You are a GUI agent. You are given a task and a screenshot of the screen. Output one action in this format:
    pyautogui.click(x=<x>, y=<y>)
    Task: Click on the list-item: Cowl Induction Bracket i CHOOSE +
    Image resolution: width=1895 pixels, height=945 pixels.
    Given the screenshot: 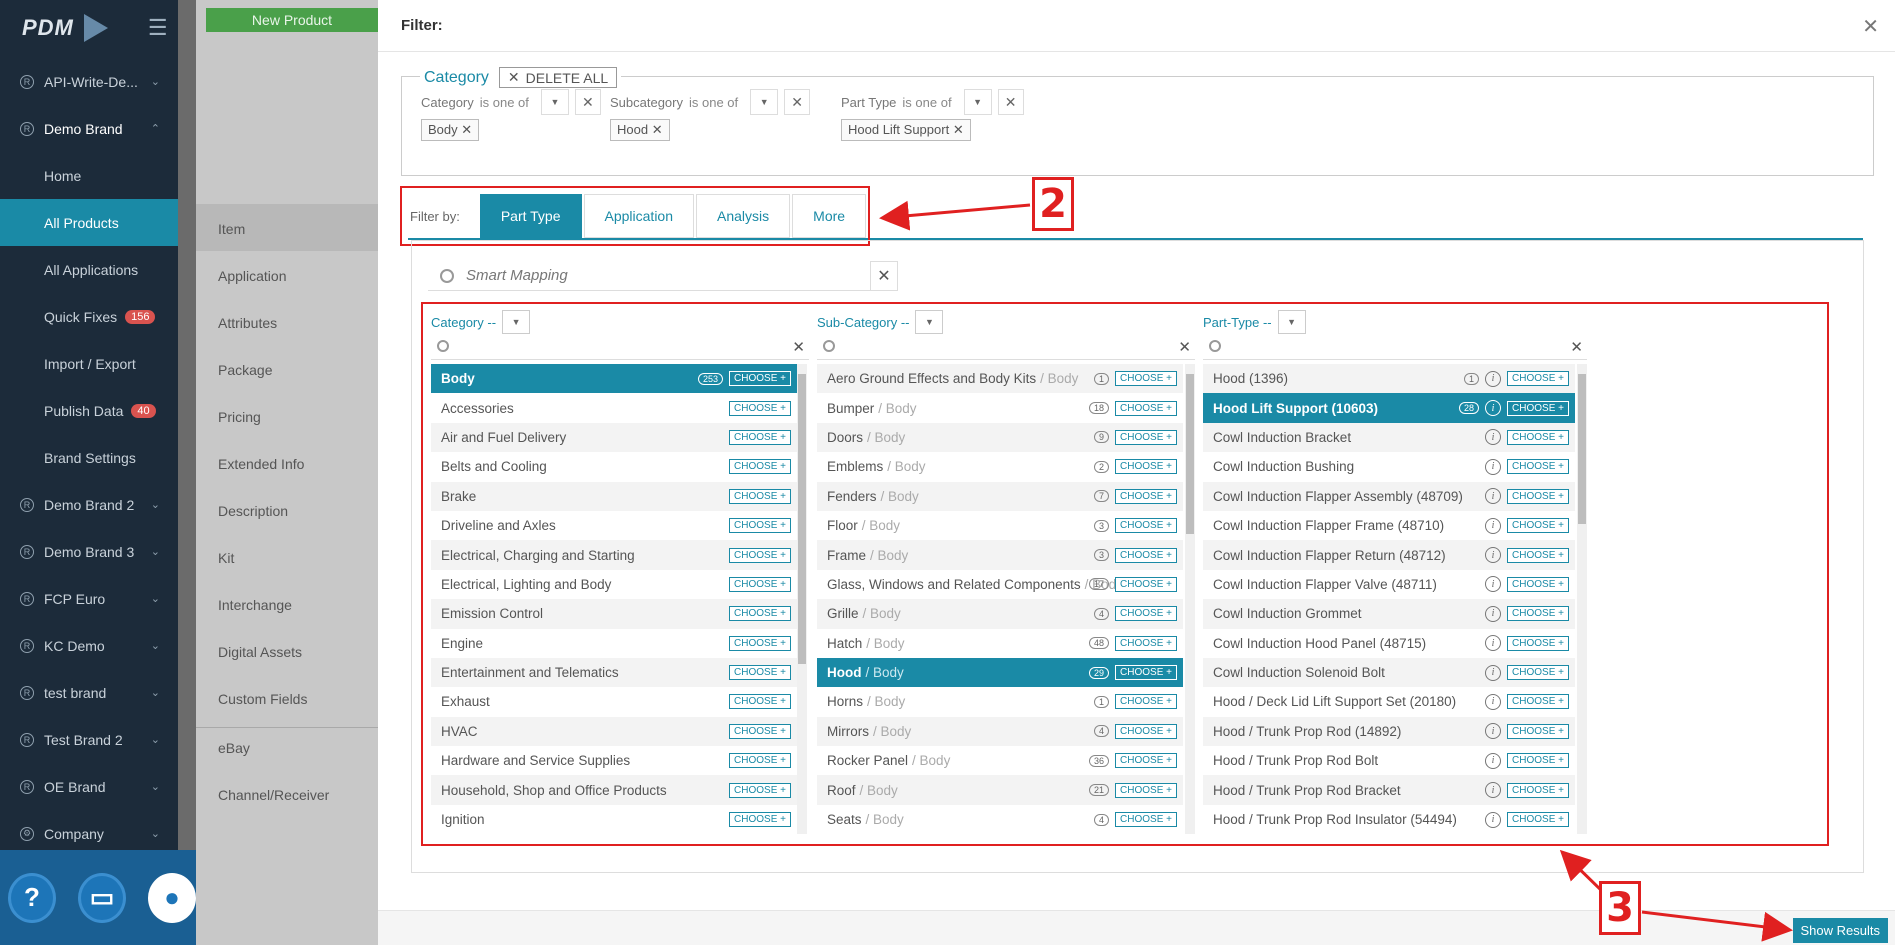 What is the action you would take?
    pyautogui.click(x=1389, y=437)
    